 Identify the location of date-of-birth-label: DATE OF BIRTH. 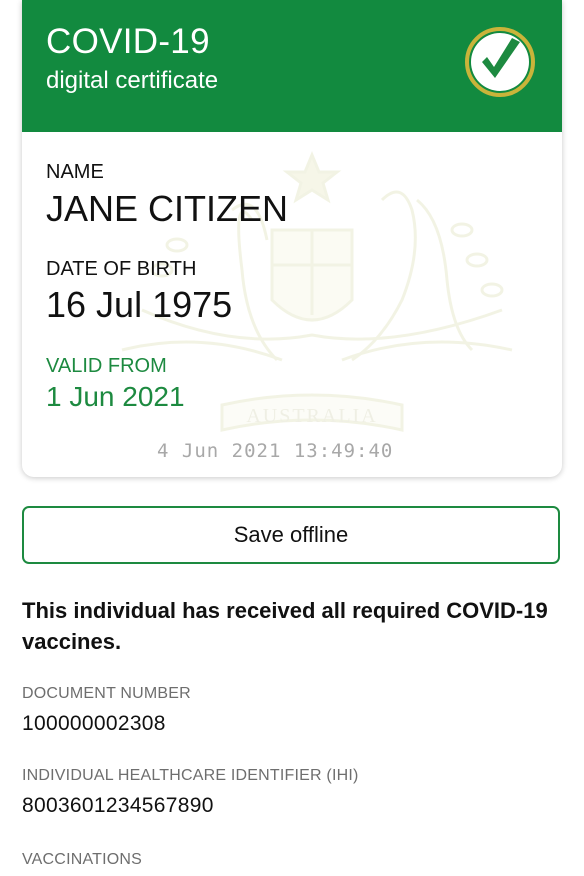
(121, 269).